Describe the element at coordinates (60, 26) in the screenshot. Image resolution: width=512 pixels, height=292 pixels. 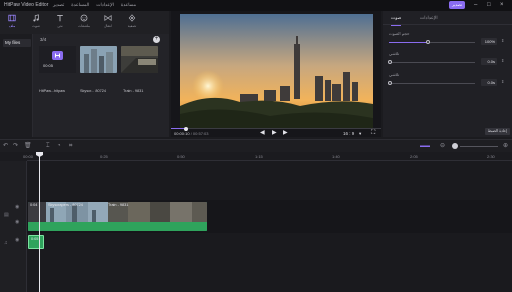
I see `tool-label: نص` at that location.